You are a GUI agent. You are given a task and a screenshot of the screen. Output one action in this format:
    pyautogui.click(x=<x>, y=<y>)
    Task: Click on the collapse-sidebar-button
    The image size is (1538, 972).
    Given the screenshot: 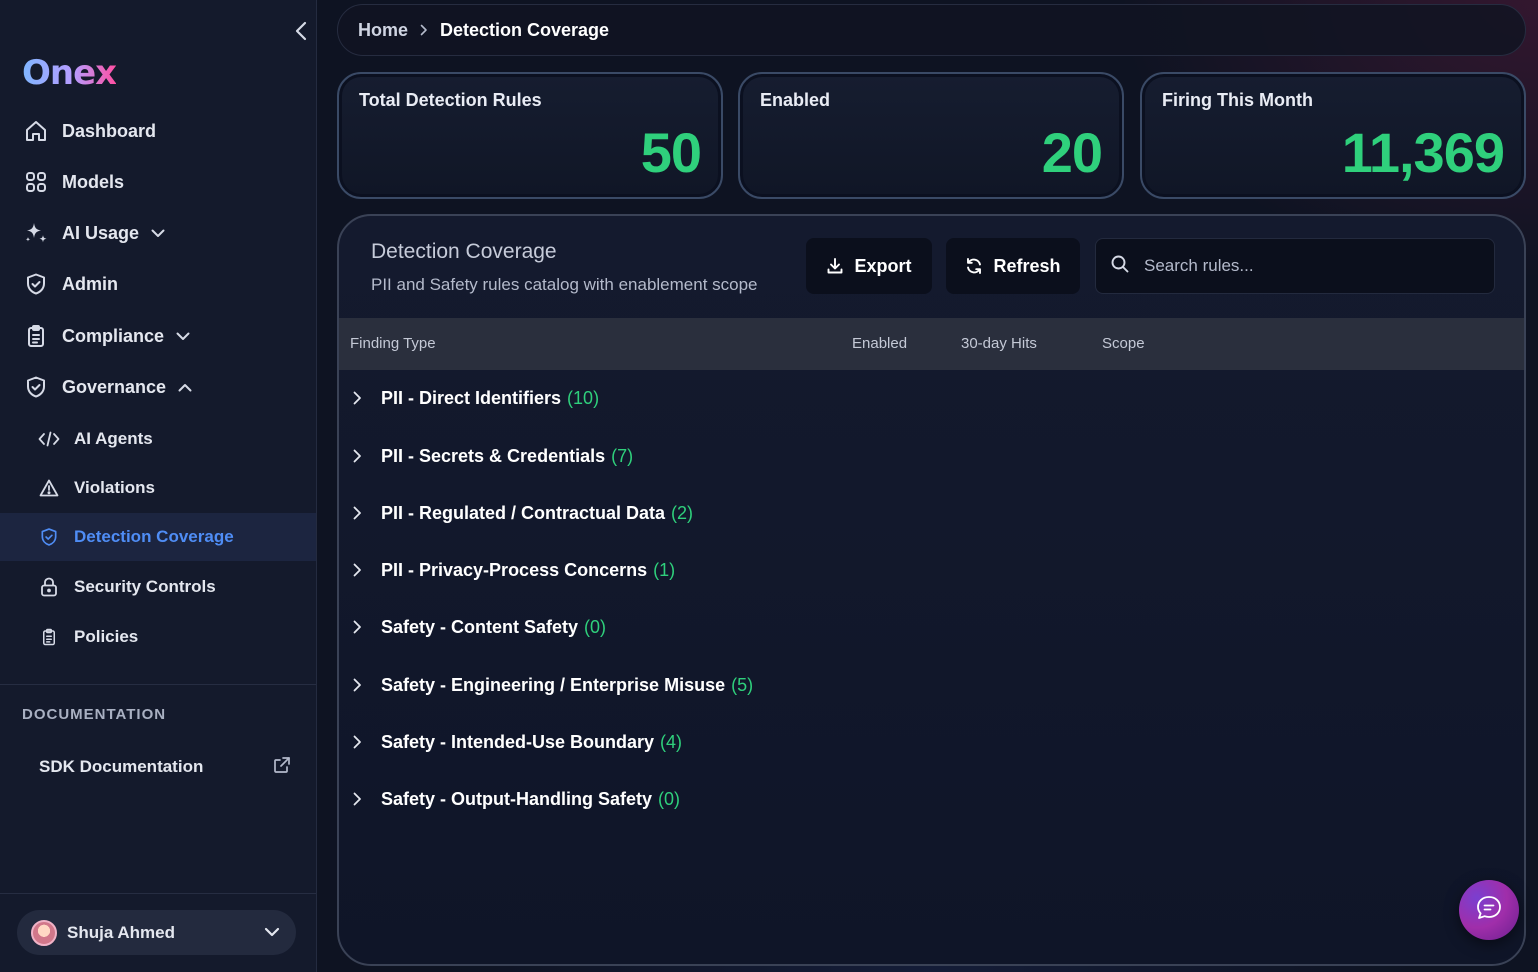 What is the action you would take?
    pyautogui.click(x=301, y=31)
    